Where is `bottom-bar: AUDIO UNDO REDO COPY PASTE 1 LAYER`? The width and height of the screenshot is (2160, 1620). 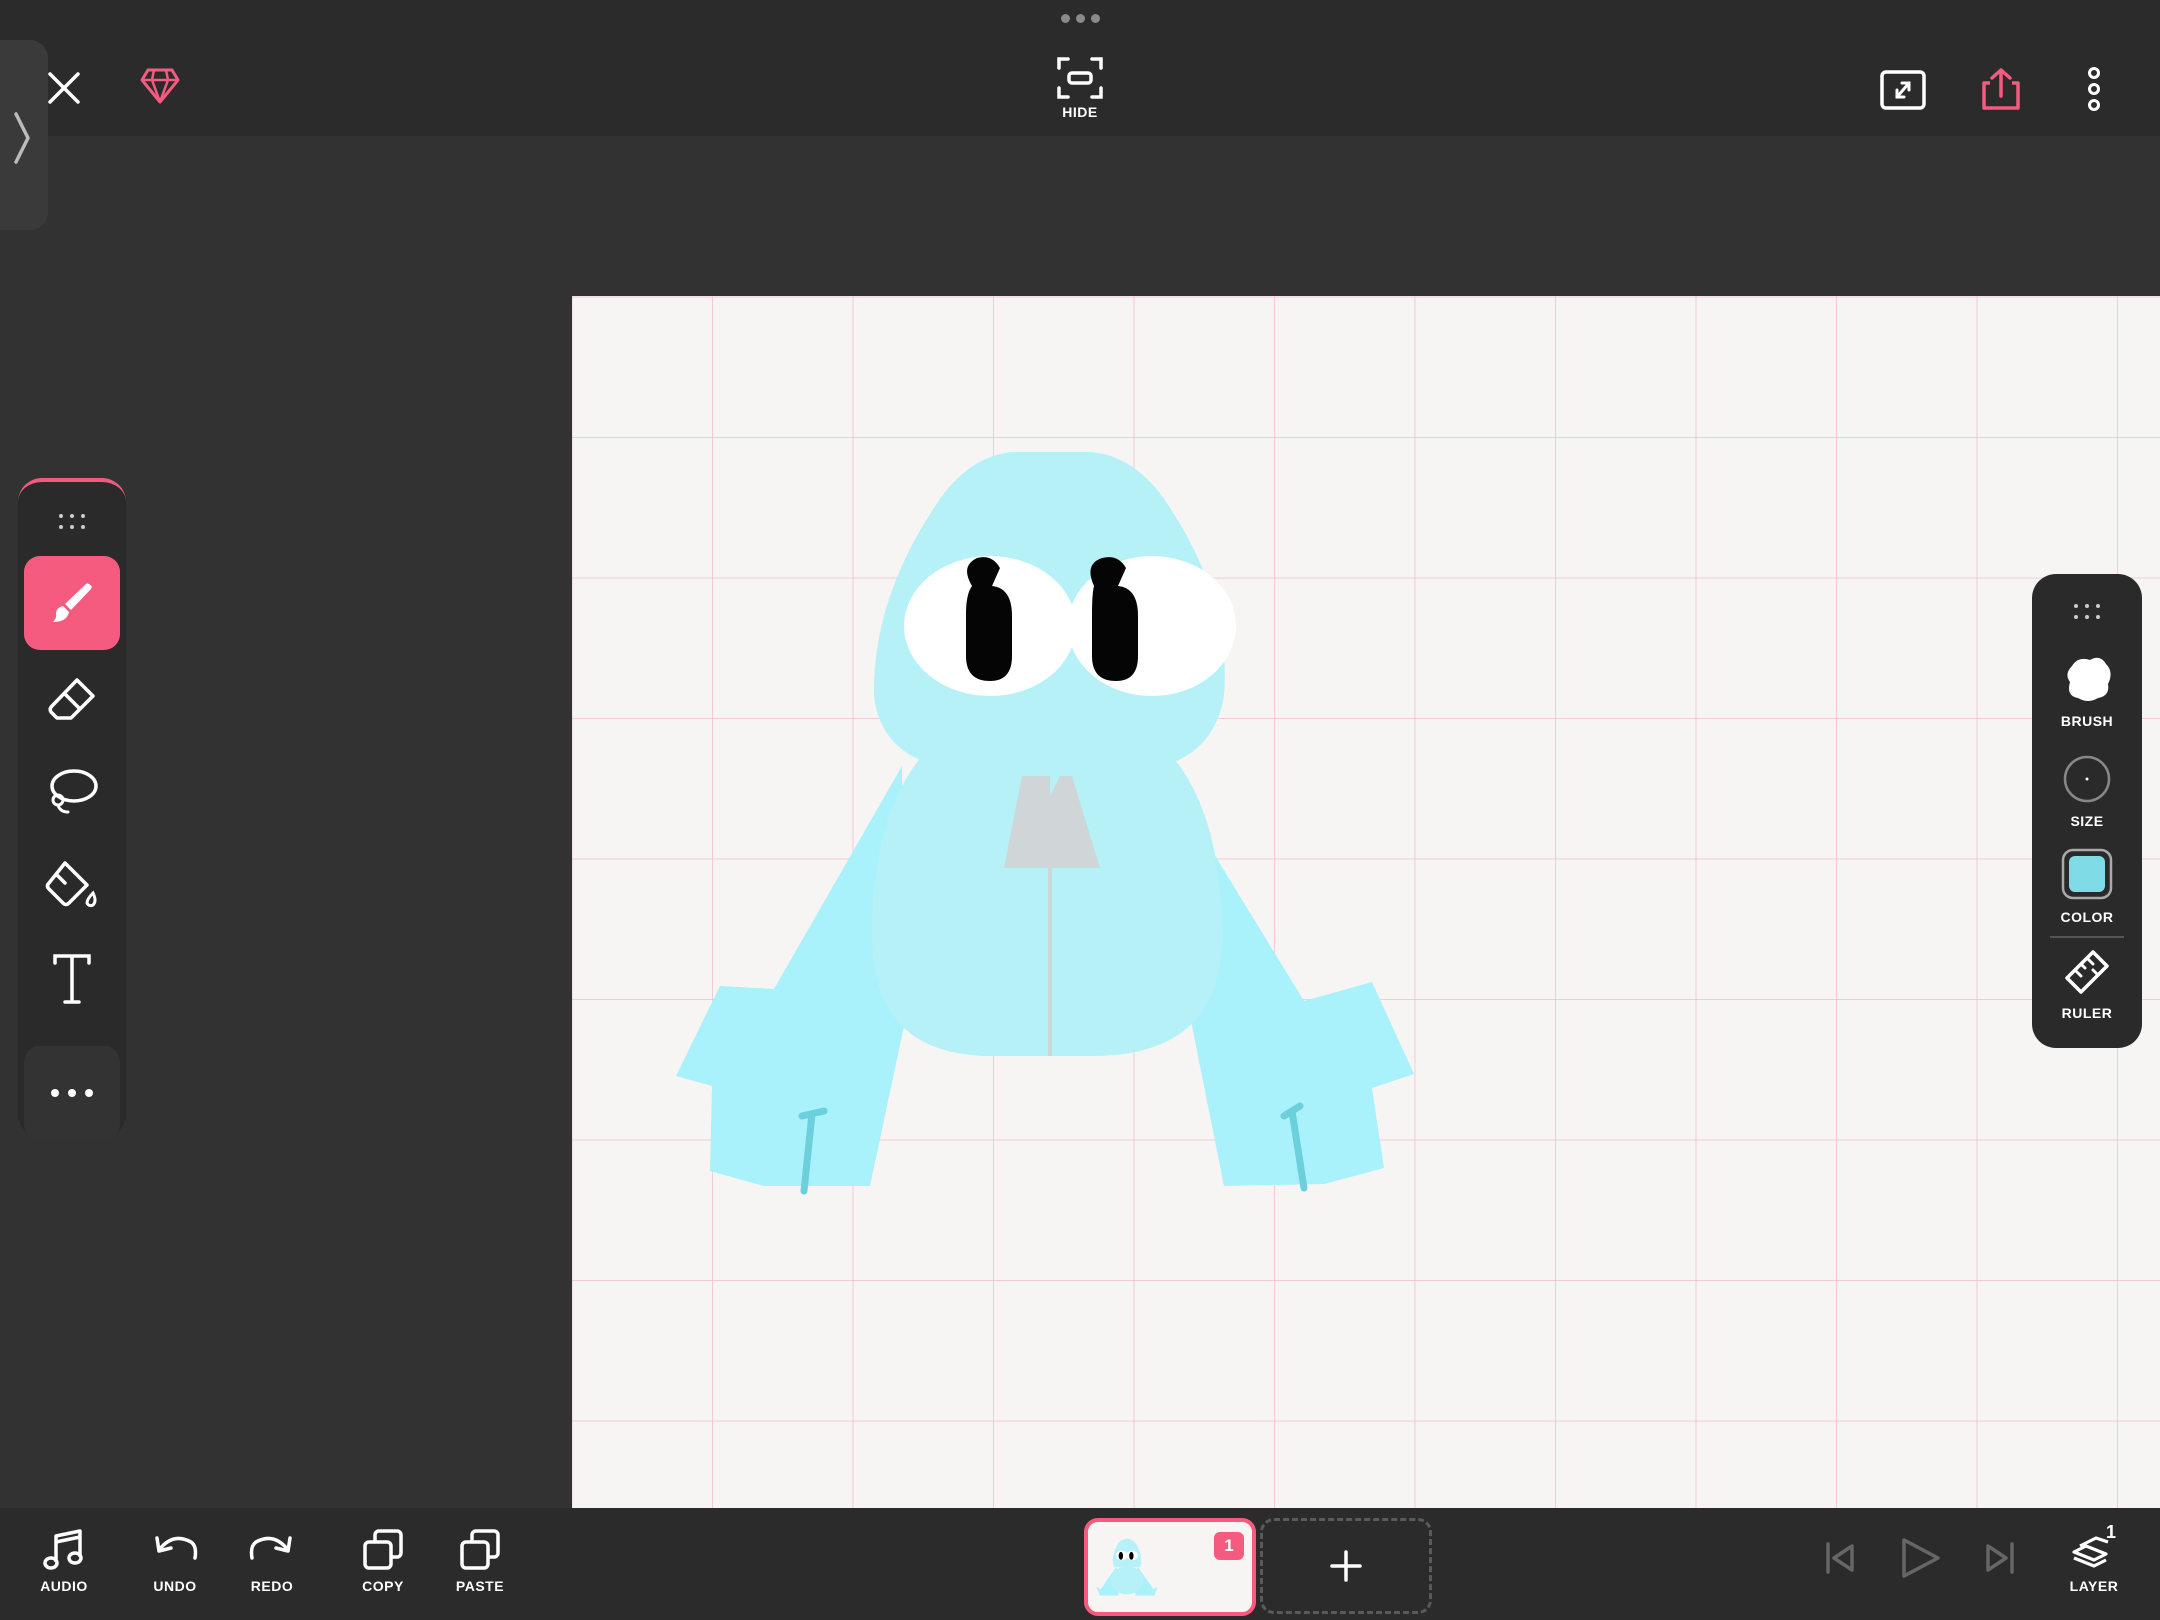 bottom-bar: AUDIO UNDO REDO COPY PASTE 1 LAYER is located at coordinates (1080, 1564).